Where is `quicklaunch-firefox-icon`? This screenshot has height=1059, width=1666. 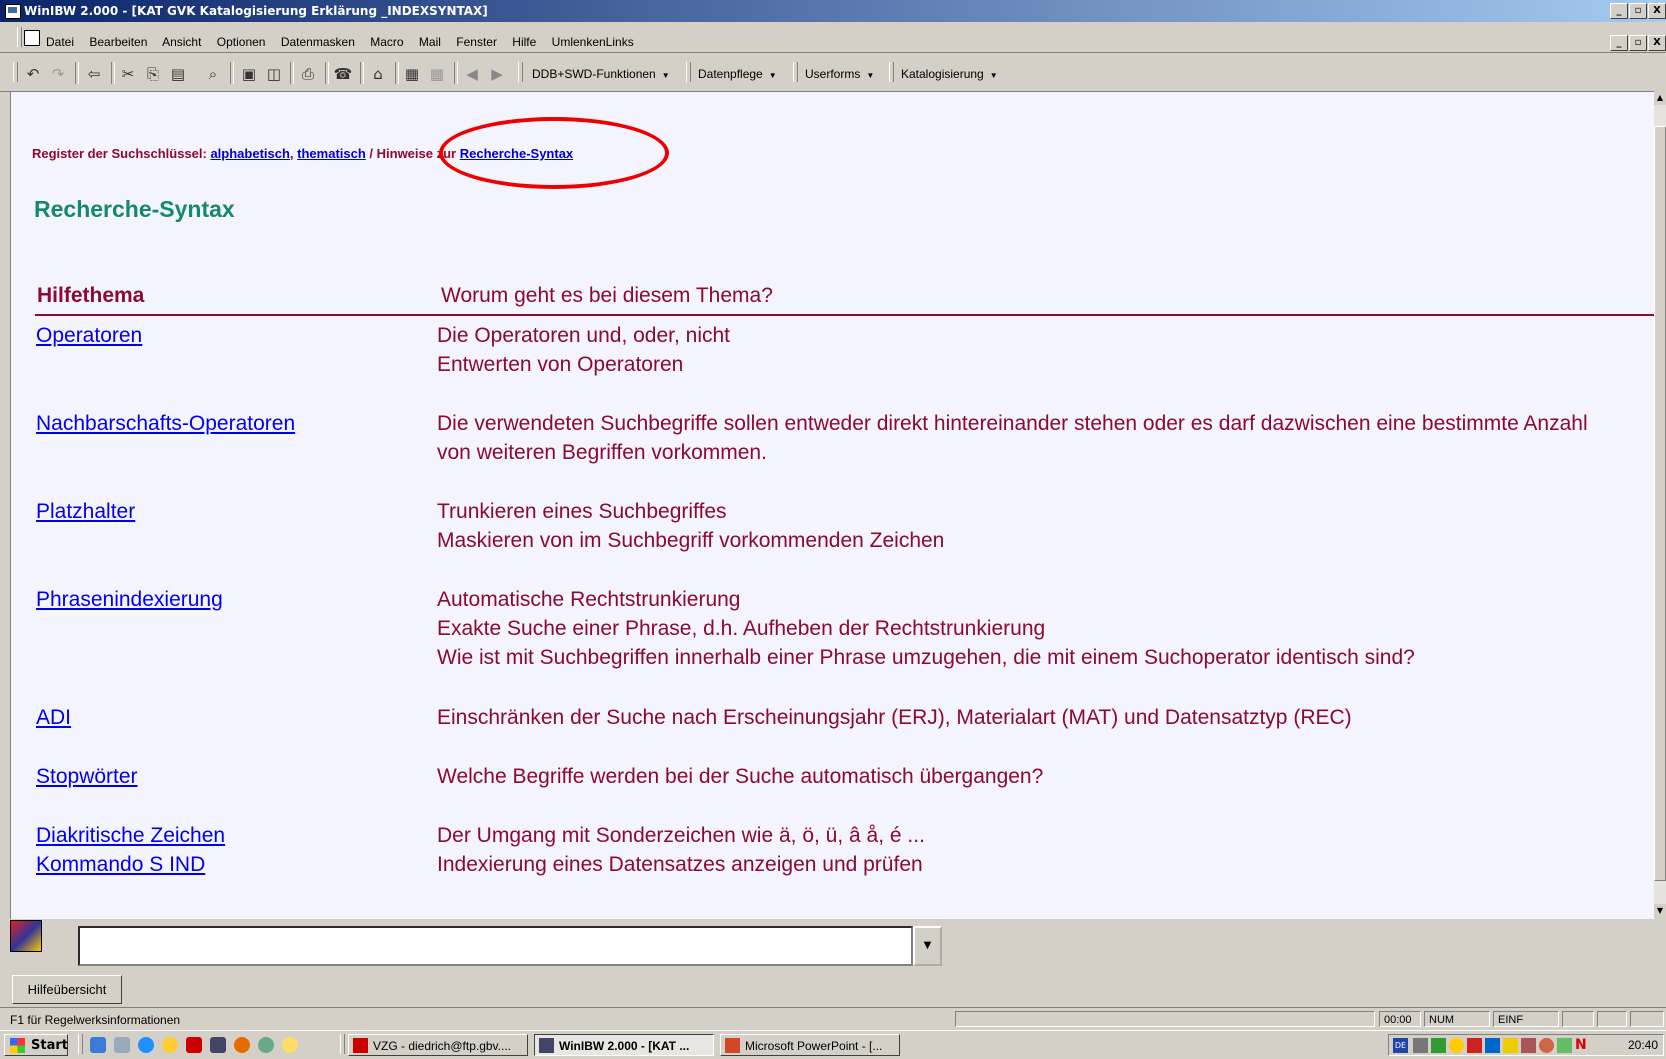
quicklaunch-firefox-icon is located at coordinates (242, 1045).